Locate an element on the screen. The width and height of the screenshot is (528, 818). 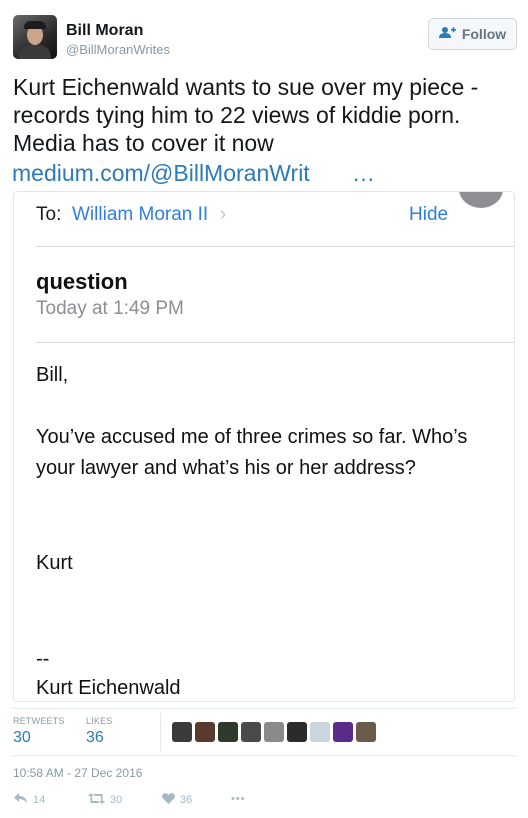
avatar-body is located at coordinates (35, 52).